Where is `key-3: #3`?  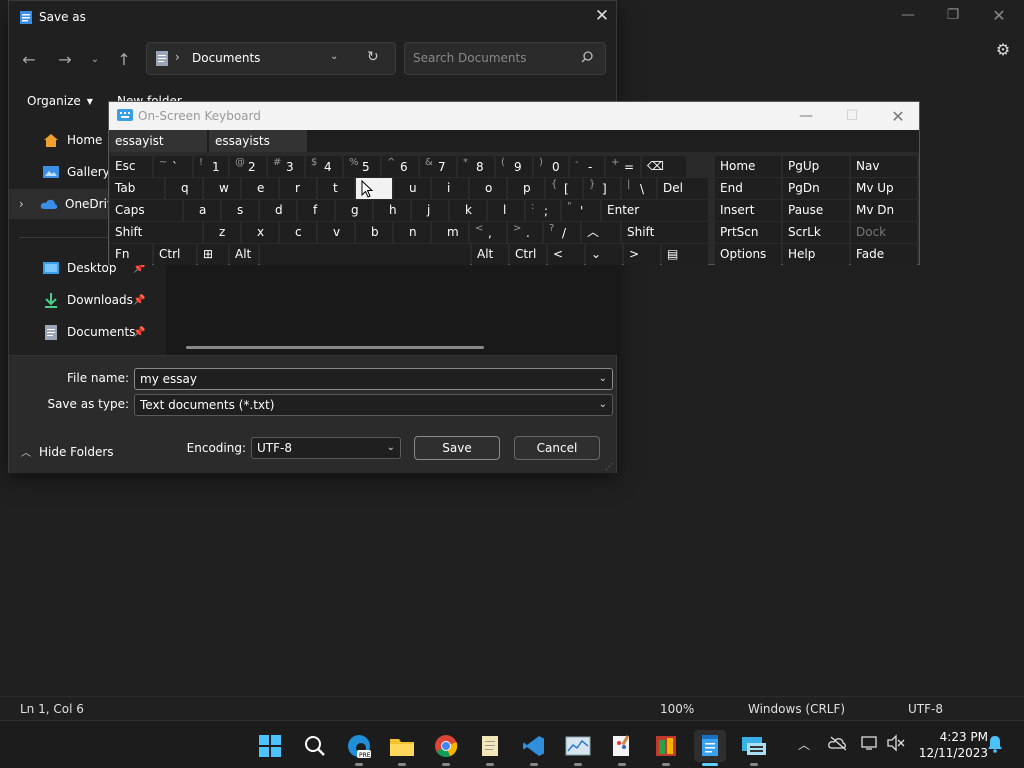 key-3: #3 is located at coordinates (286, 166).